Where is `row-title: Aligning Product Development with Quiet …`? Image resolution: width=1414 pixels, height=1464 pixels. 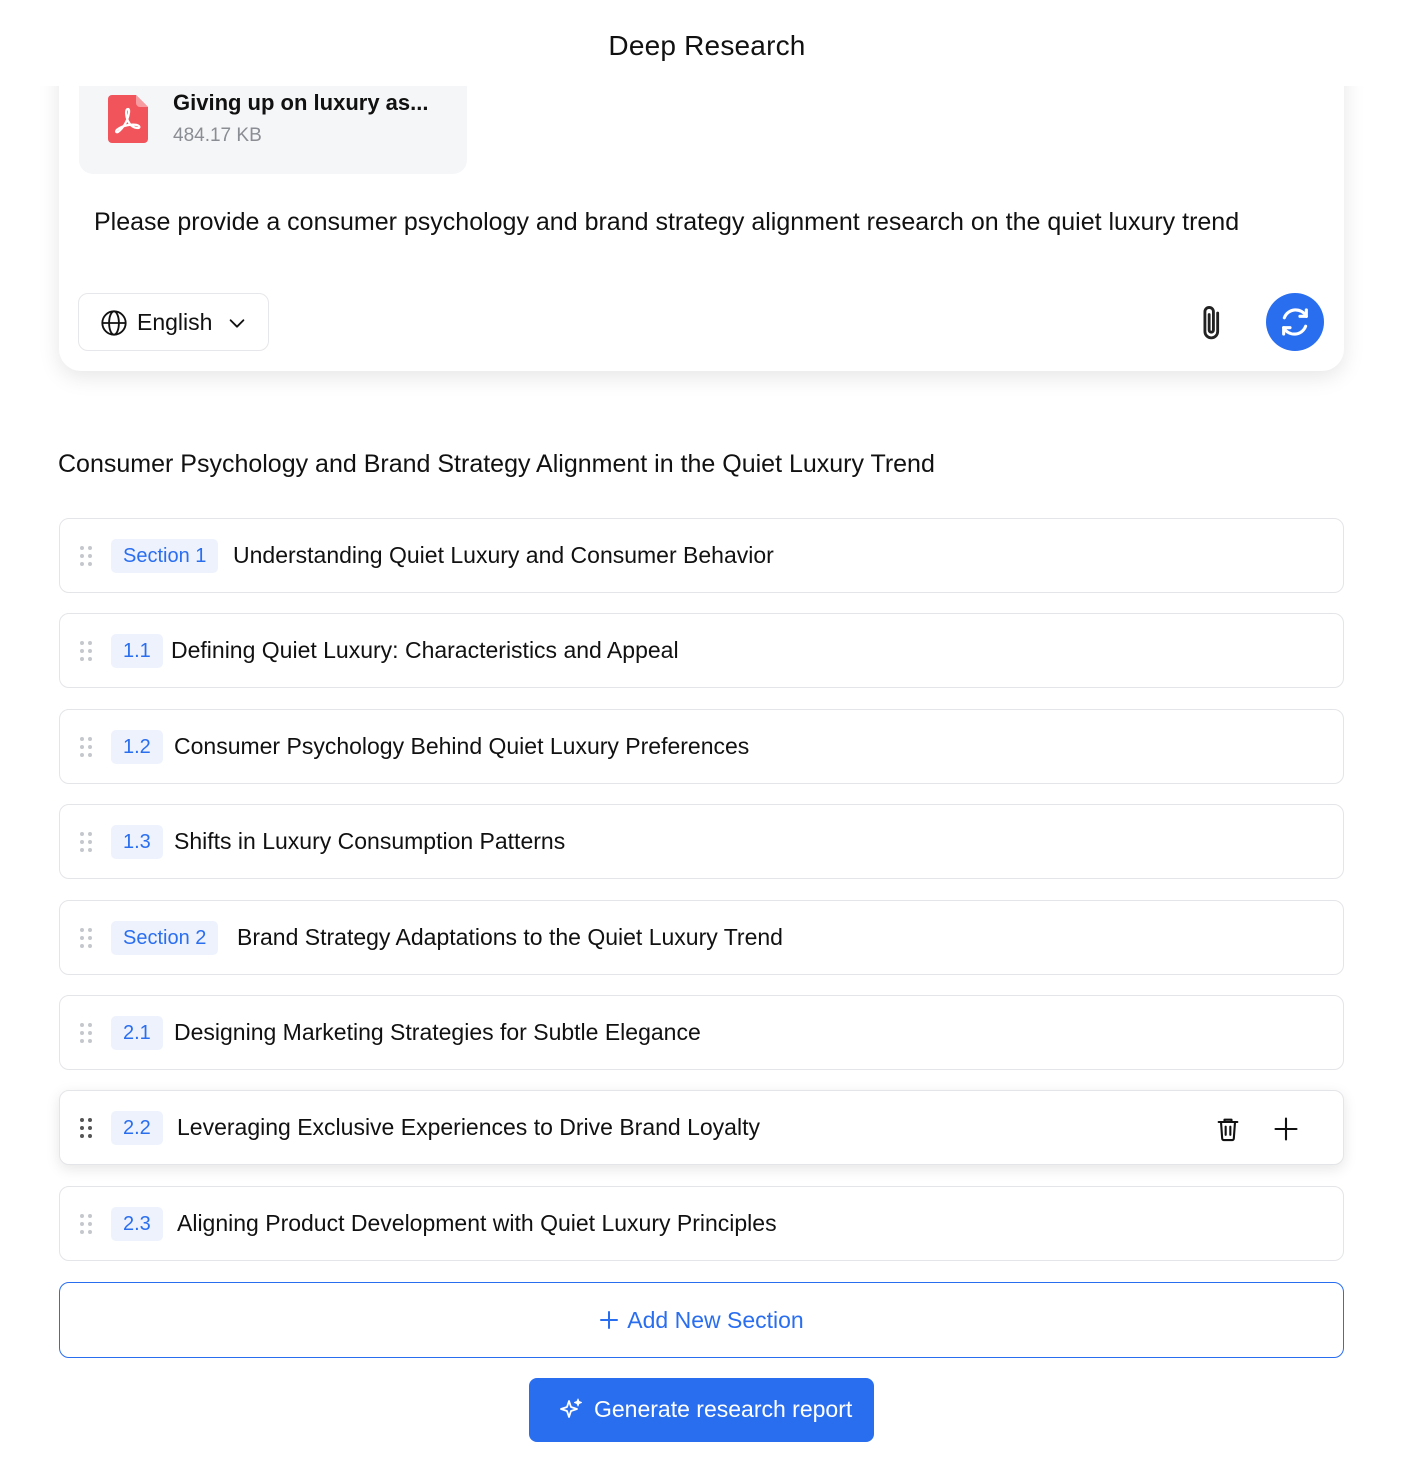 row-title: Aligning Product Development with Quiet … is located at coordinates (477, 1223).